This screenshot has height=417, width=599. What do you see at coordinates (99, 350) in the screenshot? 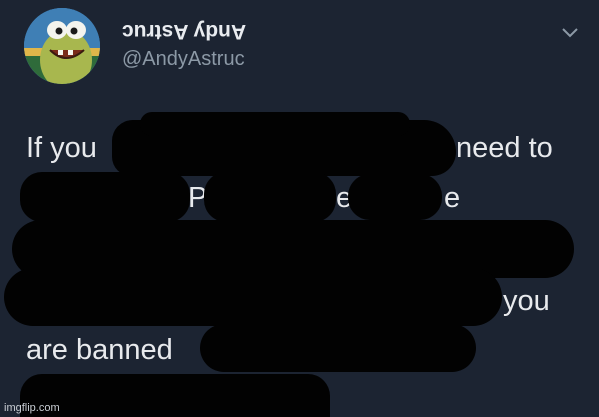
I see `tweet-text-fragment: are banned` at bounding box center [99, 350].